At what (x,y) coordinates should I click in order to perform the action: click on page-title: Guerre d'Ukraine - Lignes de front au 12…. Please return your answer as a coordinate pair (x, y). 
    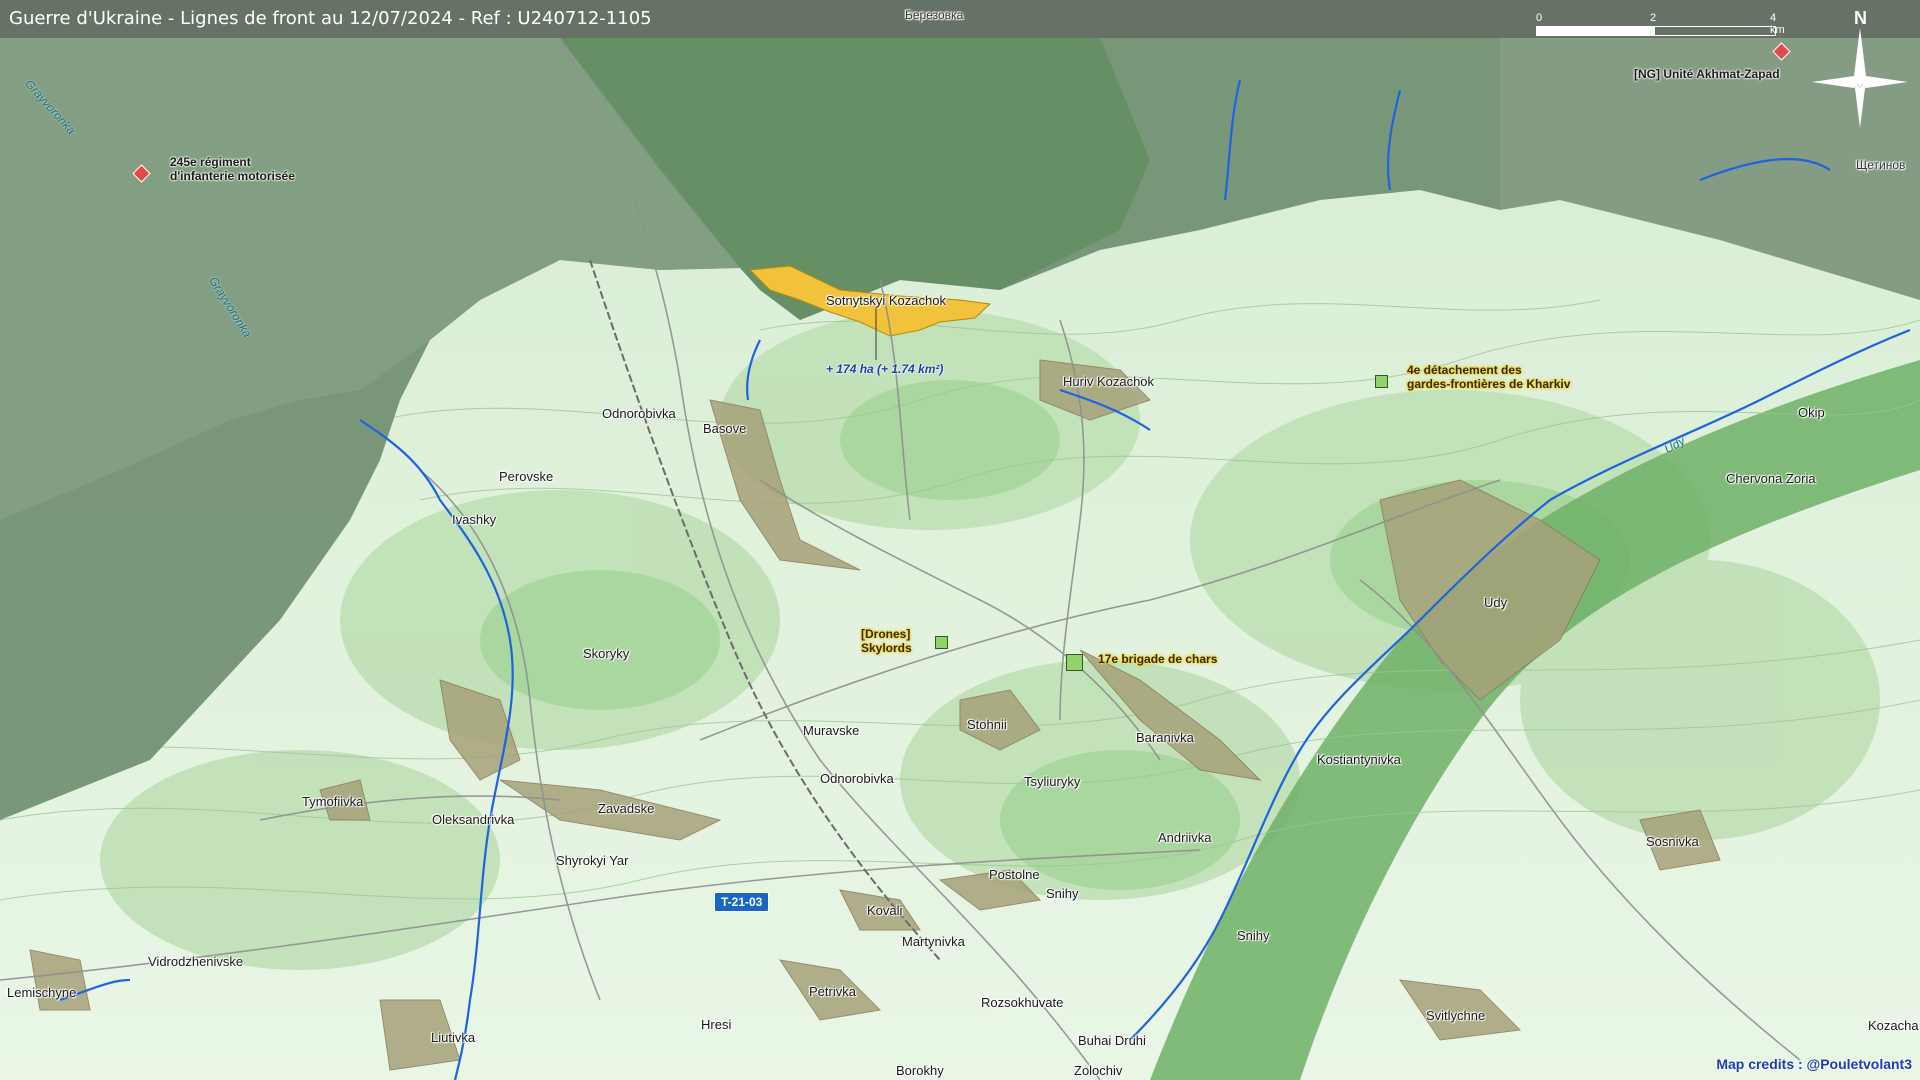
    Looking at the image, I should click on (330, 18).